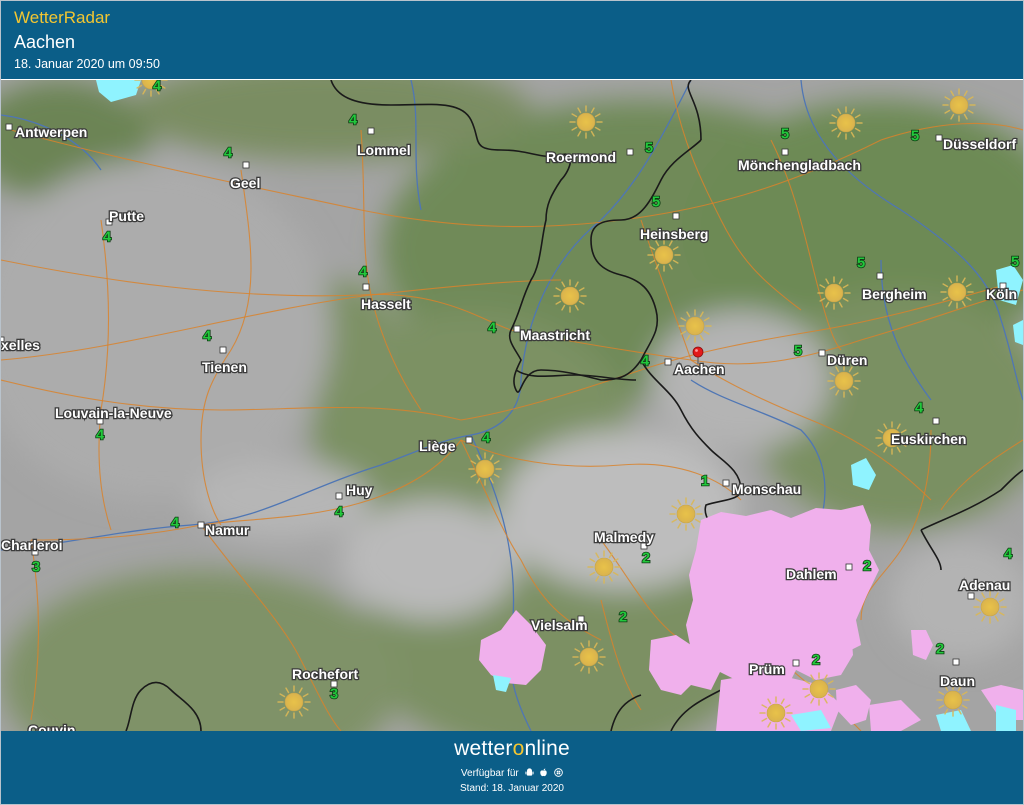 This screenshot has width=1024, height=805. I want to click on city-antwerpen: Antwerpen, so click(47, 132).